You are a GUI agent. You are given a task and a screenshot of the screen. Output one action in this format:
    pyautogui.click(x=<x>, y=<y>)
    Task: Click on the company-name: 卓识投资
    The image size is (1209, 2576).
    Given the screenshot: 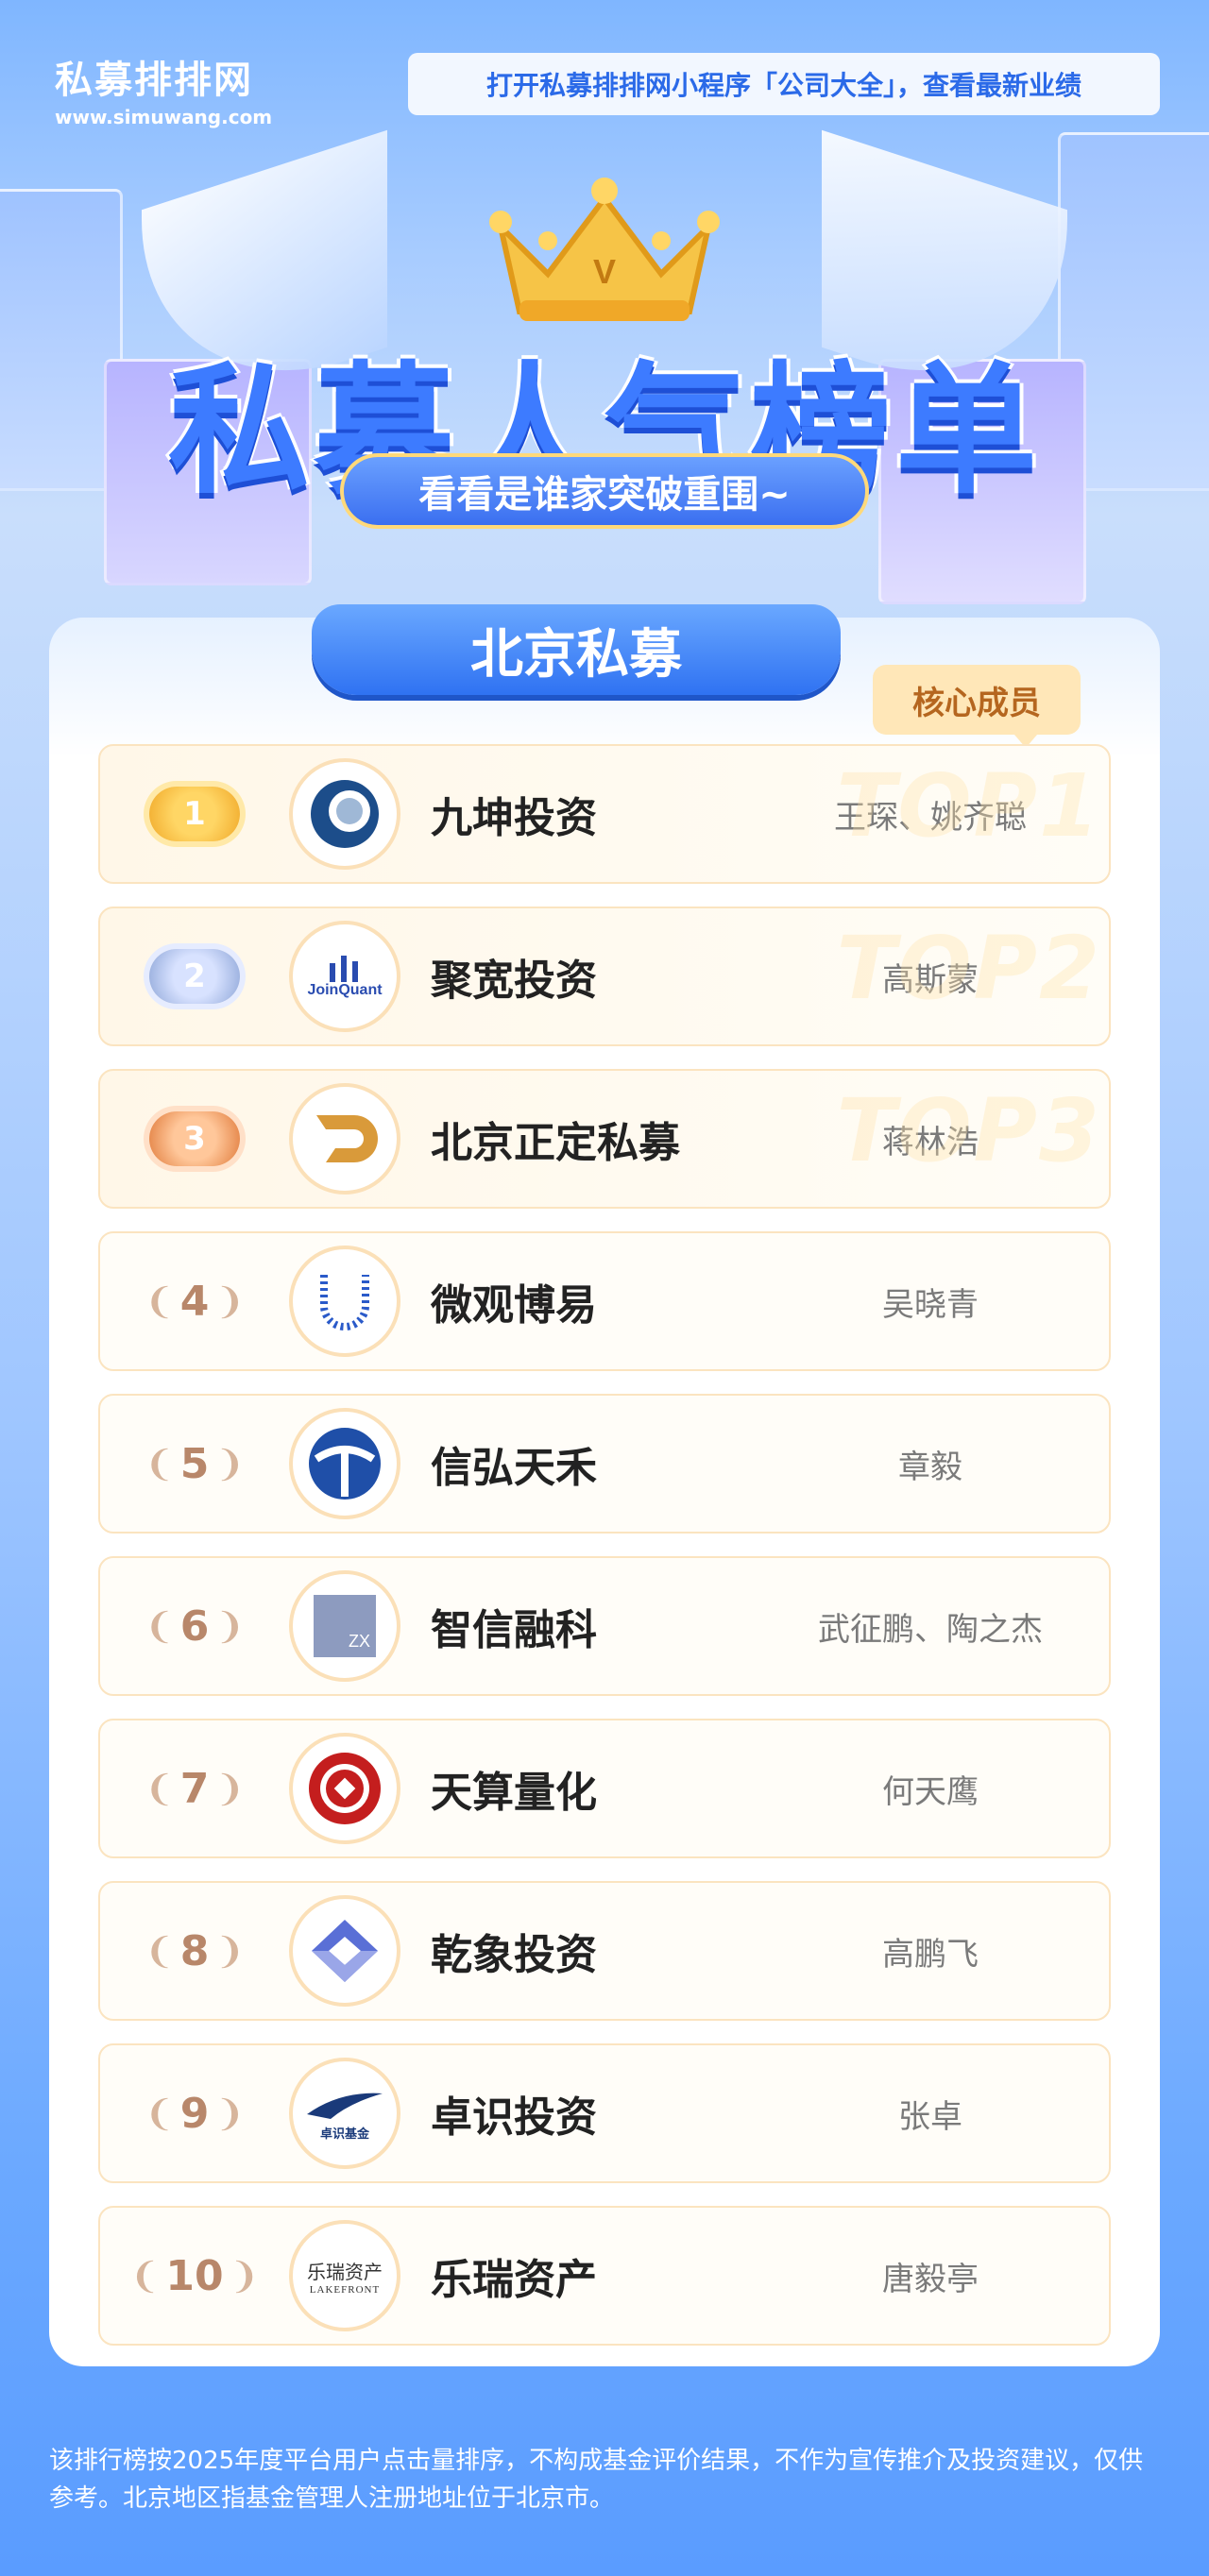 What is the action you would take?
    pyautogui.click(x=514, y=2117)
    